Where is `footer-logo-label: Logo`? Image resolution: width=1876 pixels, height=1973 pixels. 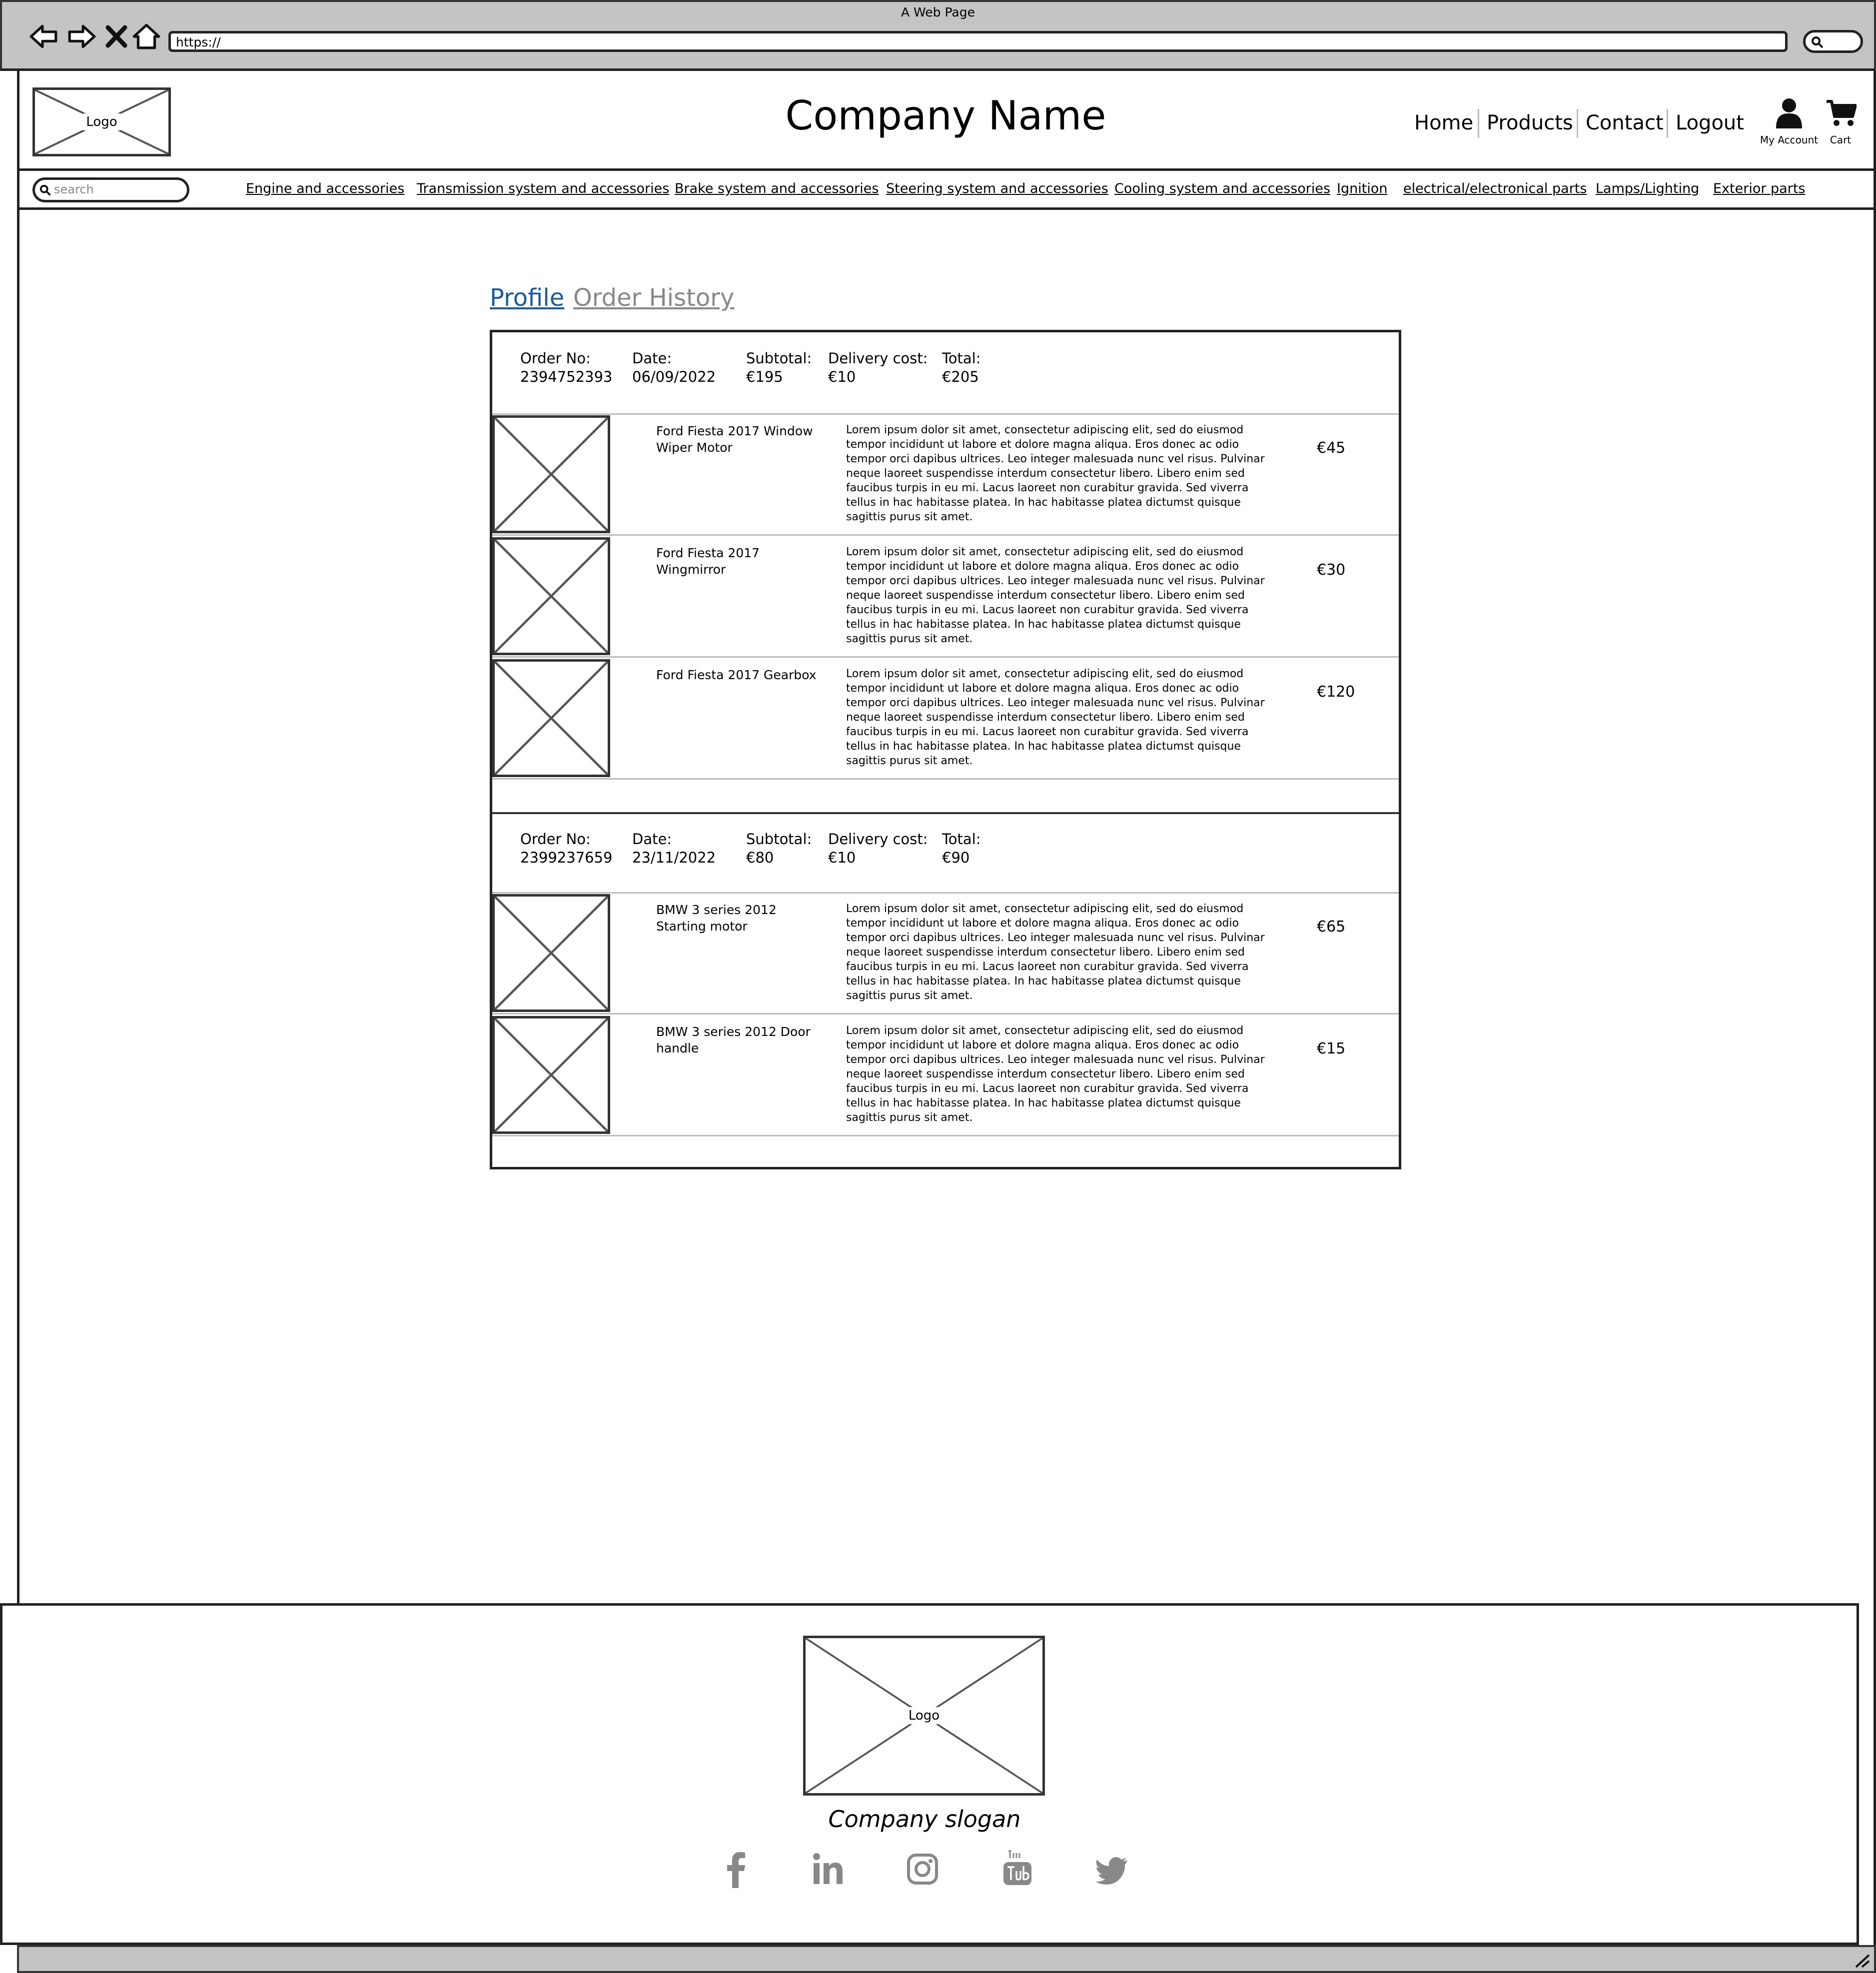 footer-logo-label: Logo is located at coordinates (924, 1715).